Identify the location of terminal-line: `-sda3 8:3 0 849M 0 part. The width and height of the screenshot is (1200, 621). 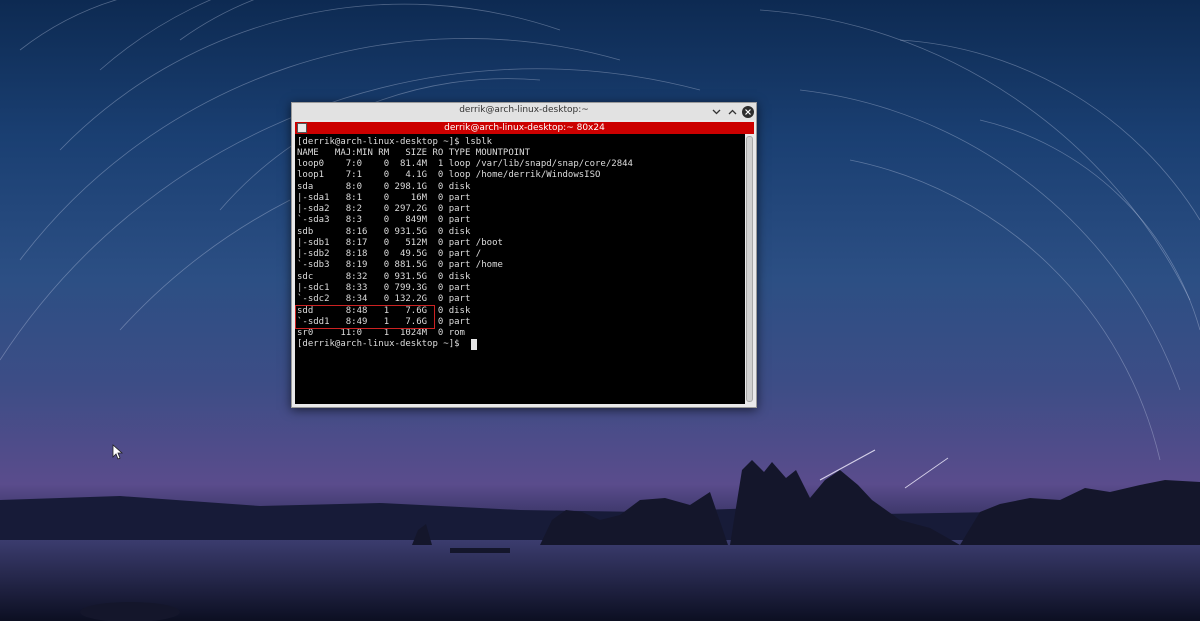
(384, 220).